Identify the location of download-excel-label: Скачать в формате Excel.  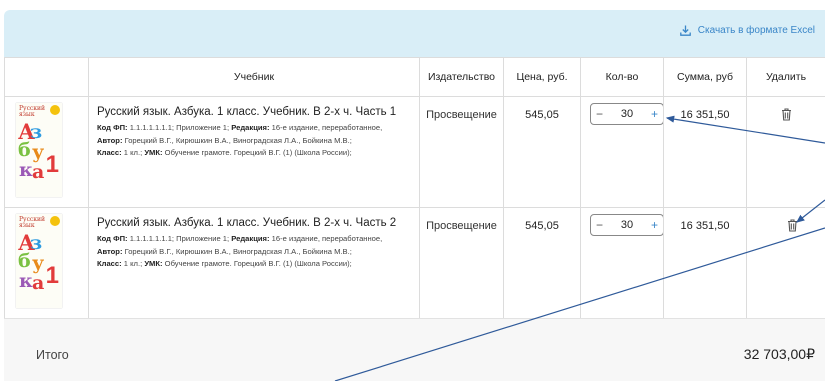
(756, 30).